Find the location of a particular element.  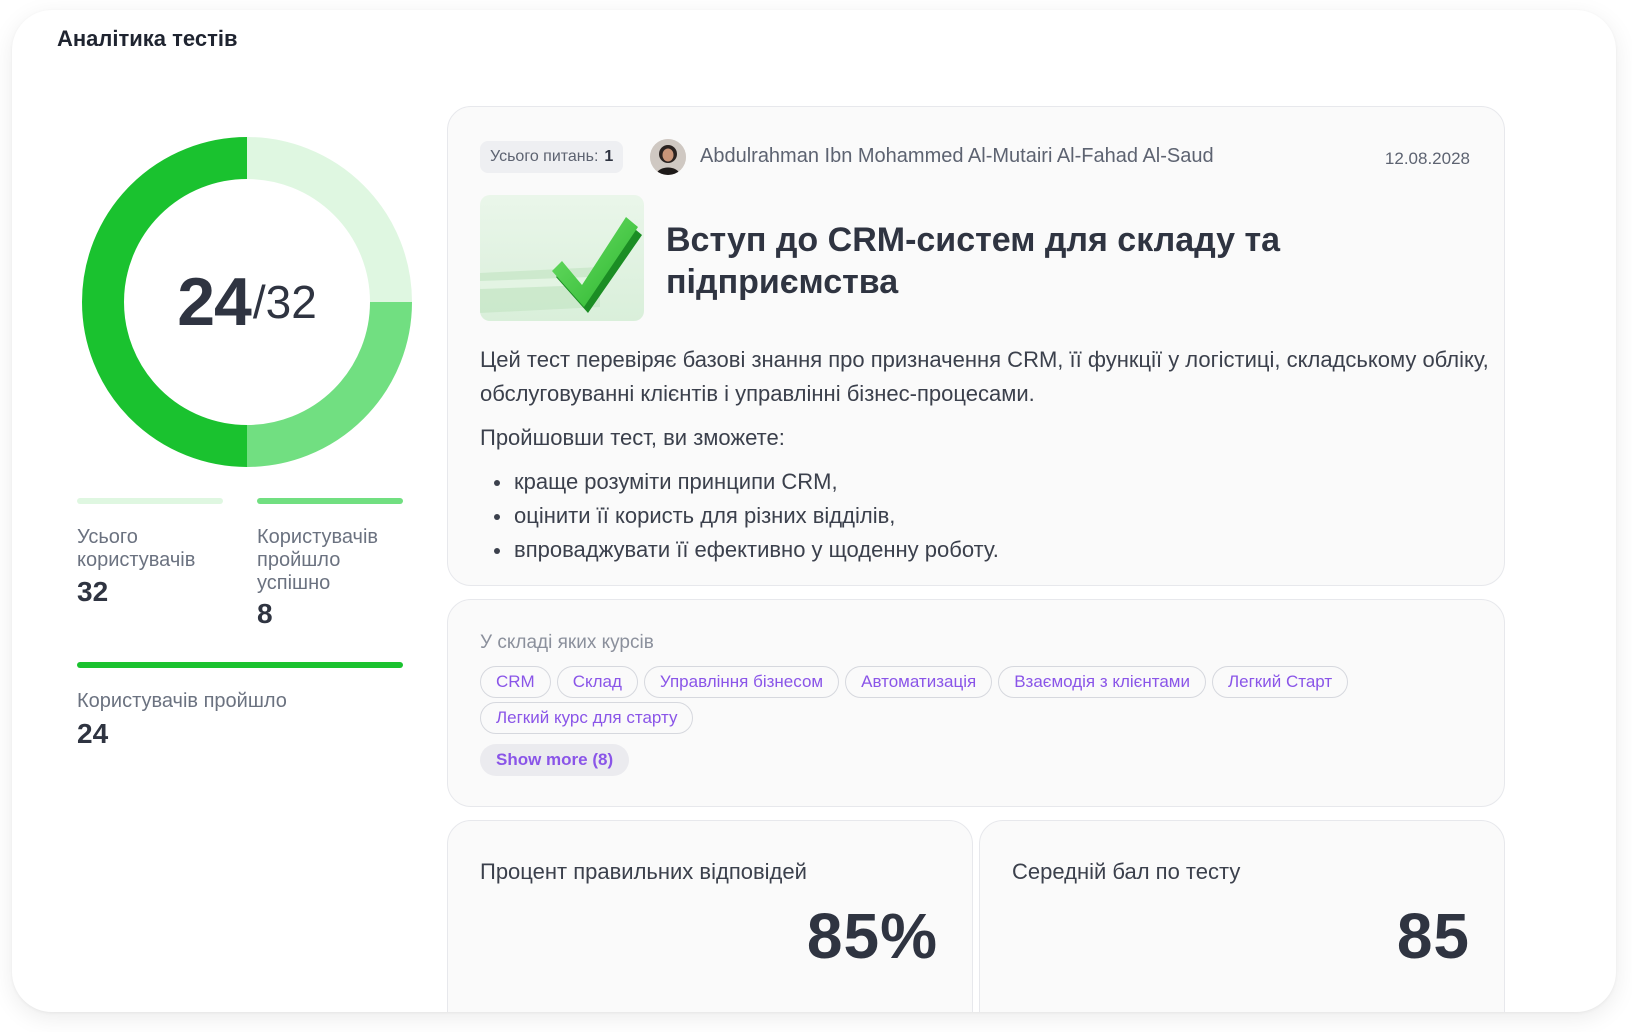

course-chip: Взаємодія з клієнтами is located at coordinates (1102, 682).